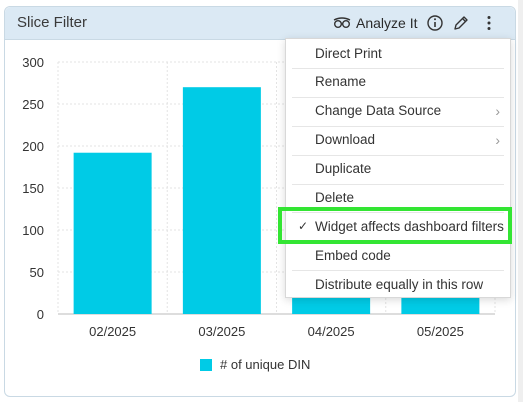 The width and height of the screenshot is (523, 402). What do you see at coordinates (303, 226) in the screenshot?
I see `check-icon: ✓` at bounding box center [303, 226].